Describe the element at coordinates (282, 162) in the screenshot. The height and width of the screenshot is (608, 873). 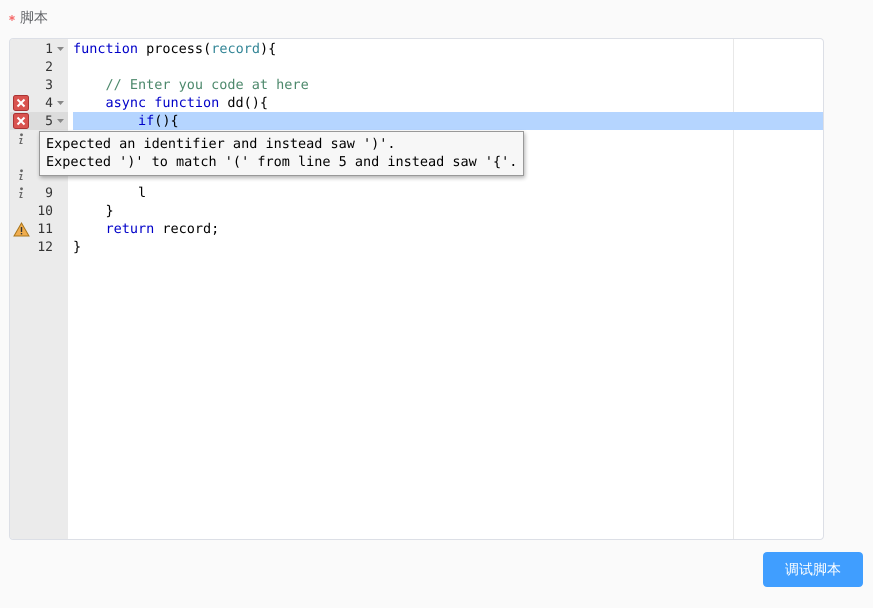
I see `tooltip-text: Expected ')' to match '(' from line 5 and instead saw '{'.` at that location.